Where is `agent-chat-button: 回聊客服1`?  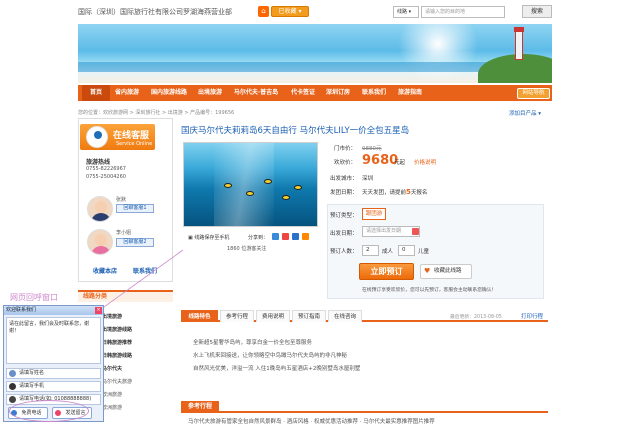 agent-chat-button: 回聊客服1 is located at coordinates (135, 208).